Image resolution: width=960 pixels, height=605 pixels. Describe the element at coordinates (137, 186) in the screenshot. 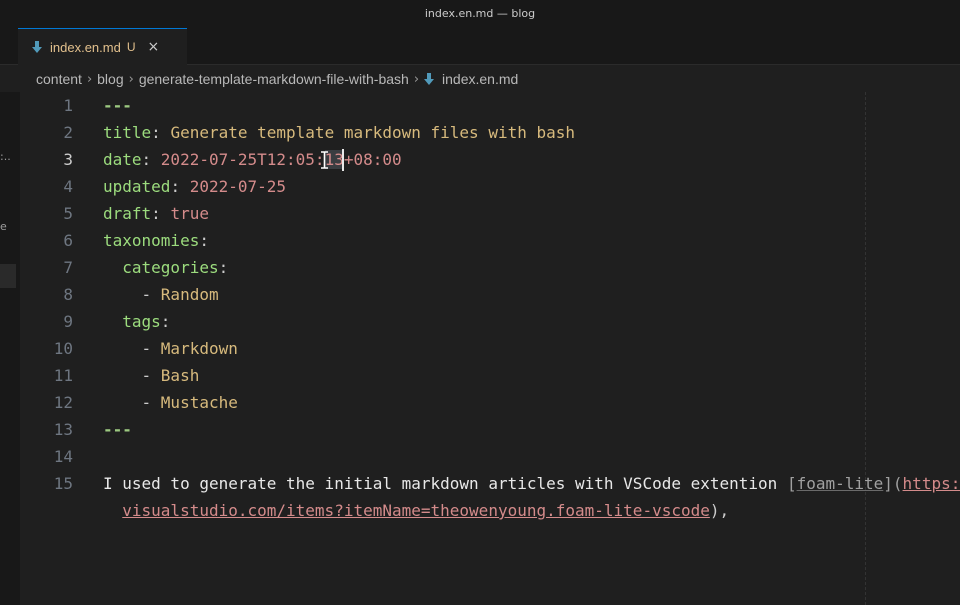

I see `code-token: updated` at that location.